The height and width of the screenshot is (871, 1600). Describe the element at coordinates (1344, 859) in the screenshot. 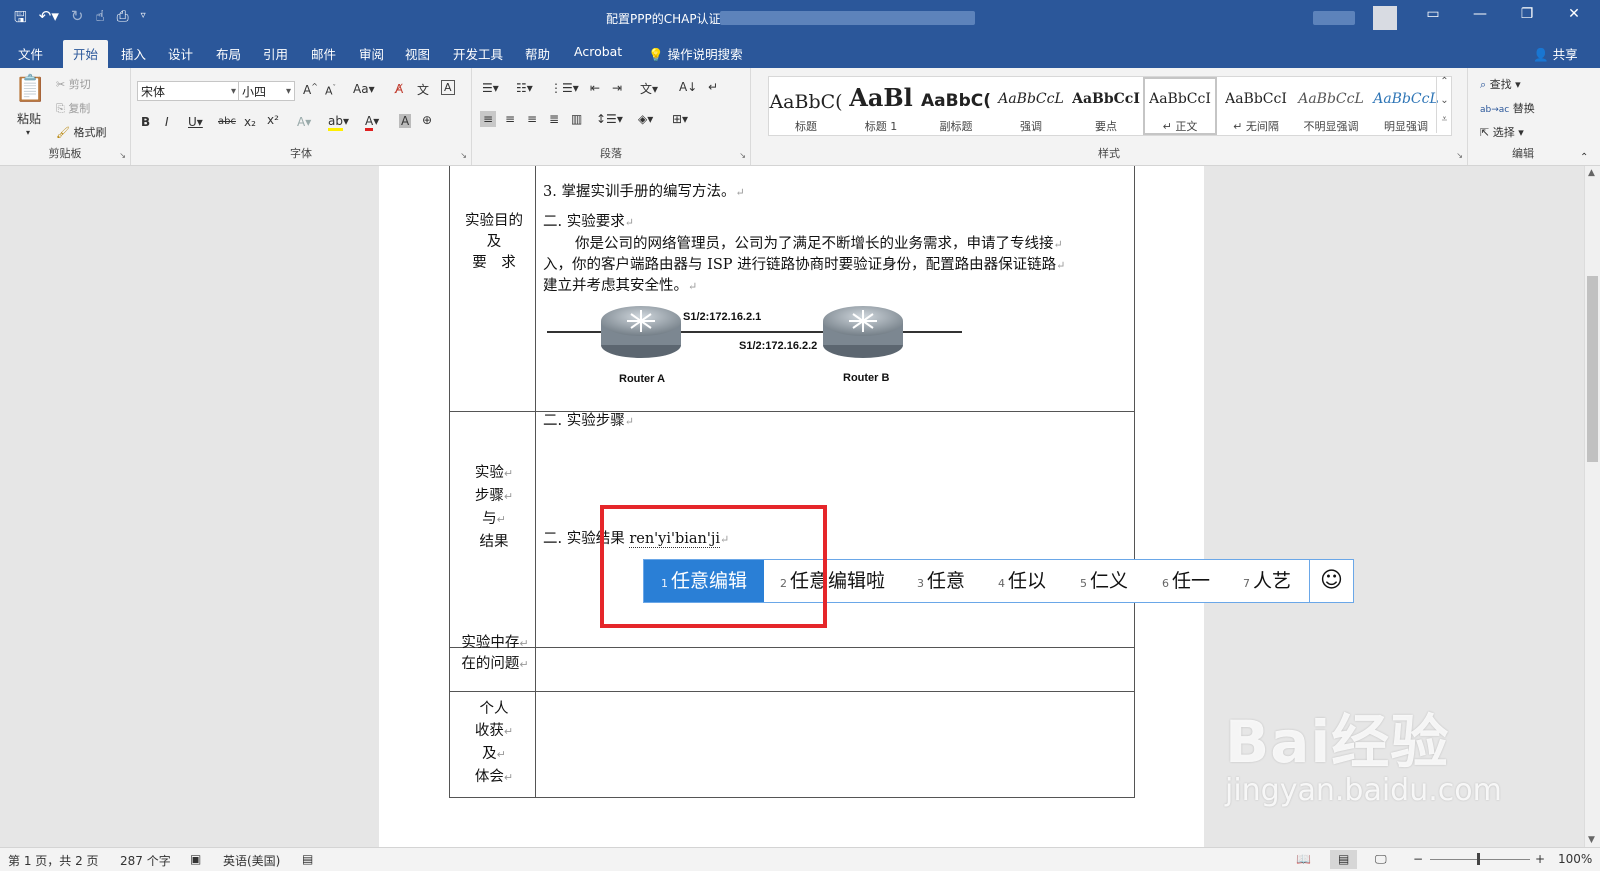

I see `print-layout-icon: ▤` at that location.